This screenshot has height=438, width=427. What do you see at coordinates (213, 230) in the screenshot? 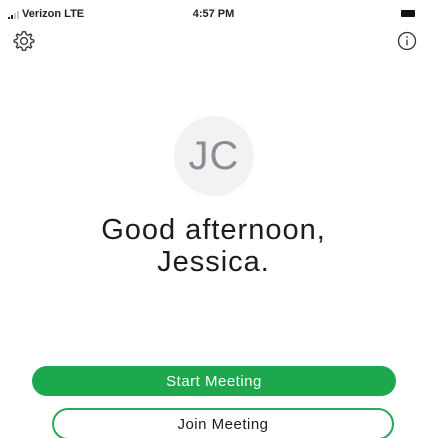
I see `greeting-line-1: Good afternoon,` at bounding box center [213, 230].